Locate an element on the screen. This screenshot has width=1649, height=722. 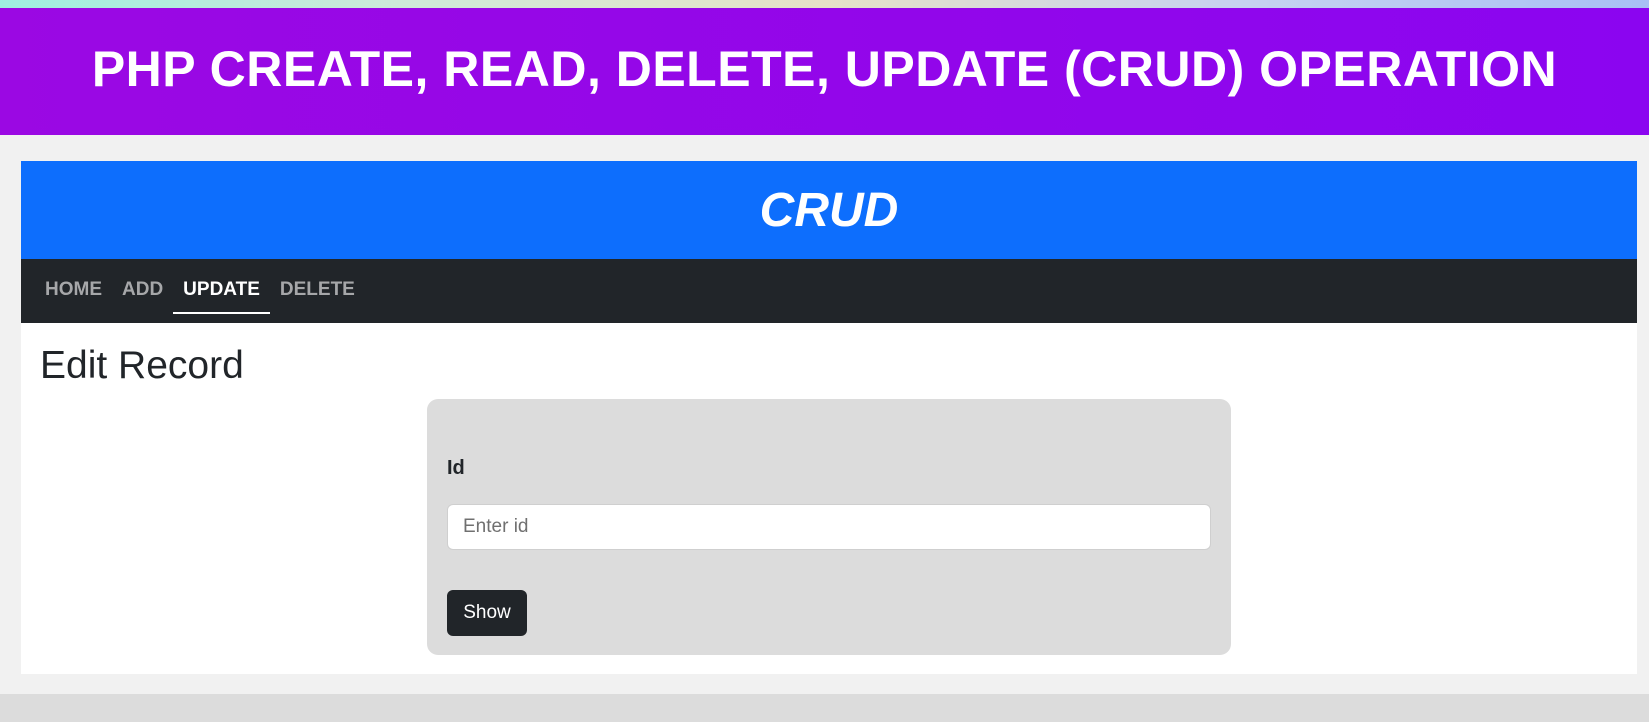
id-input is located at coordinates (829, 527).